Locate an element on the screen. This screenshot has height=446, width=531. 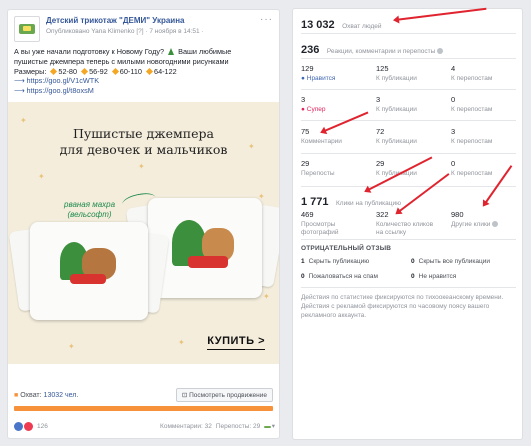
stat-label: ● Супер is located at coordinates (331, 110).